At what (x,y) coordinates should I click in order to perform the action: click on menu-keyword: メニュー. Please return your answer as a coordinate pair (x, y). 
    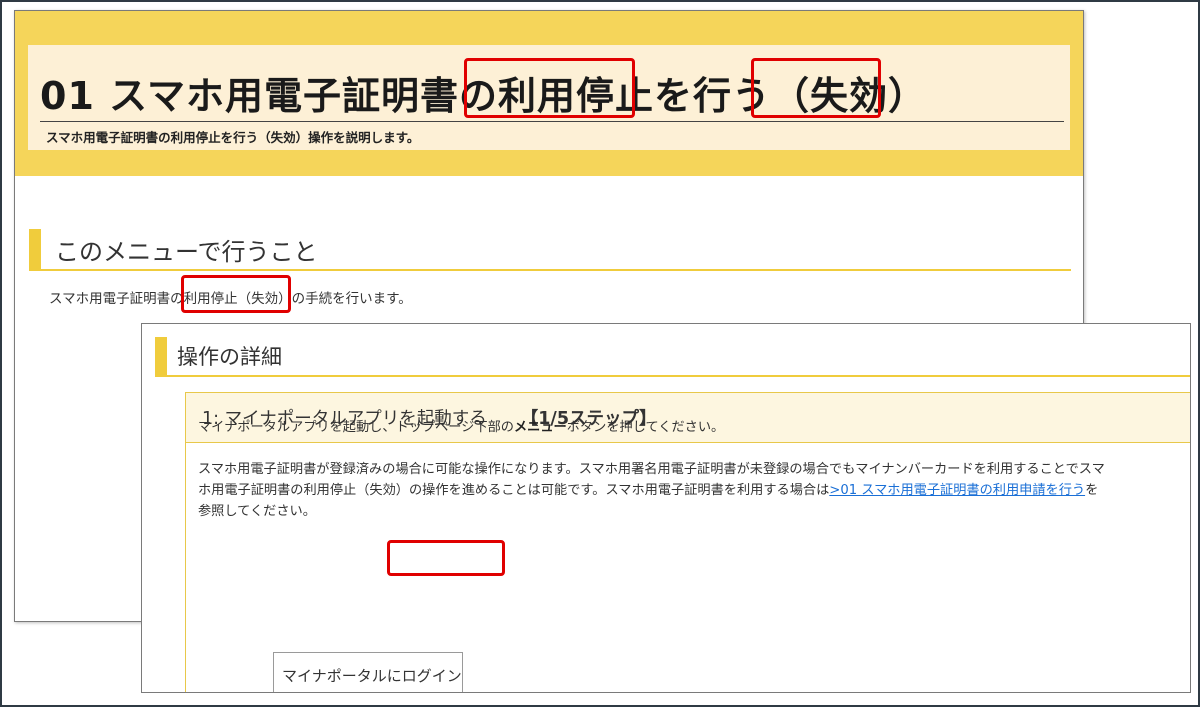
    Looking at the image, I should click on (540, 427).